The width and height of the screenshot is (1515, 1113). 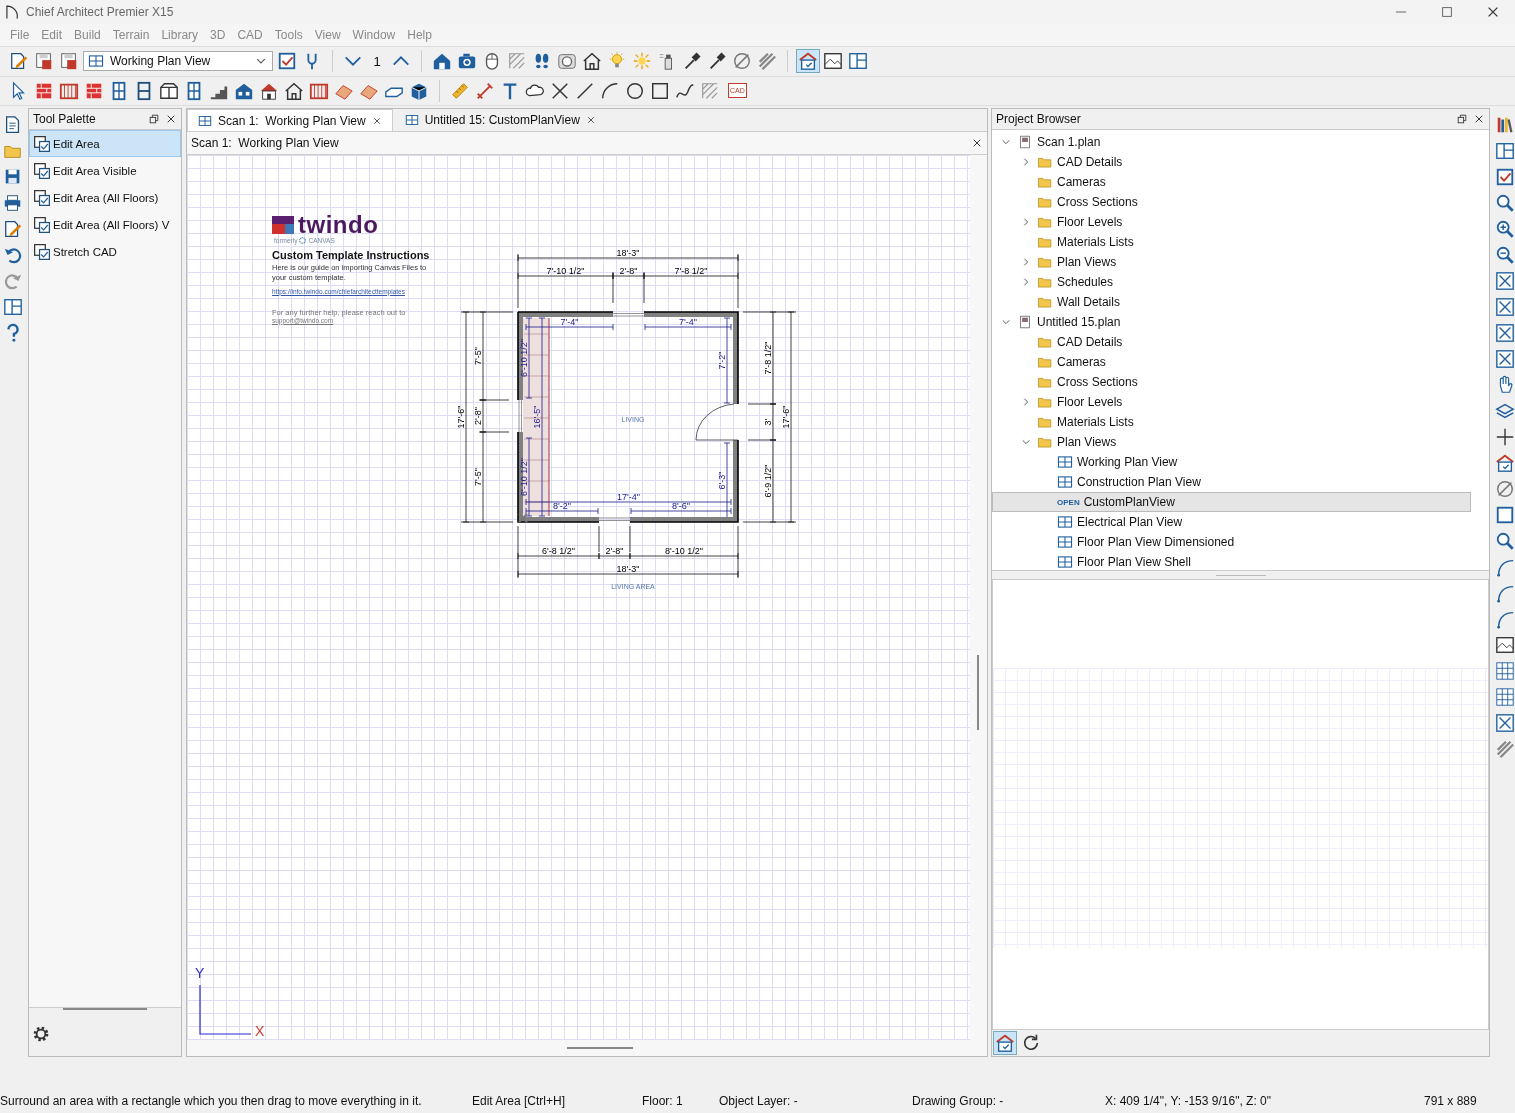 I want to click on dimension-label: 6'-8 1/2", so click(x=558, y=550).